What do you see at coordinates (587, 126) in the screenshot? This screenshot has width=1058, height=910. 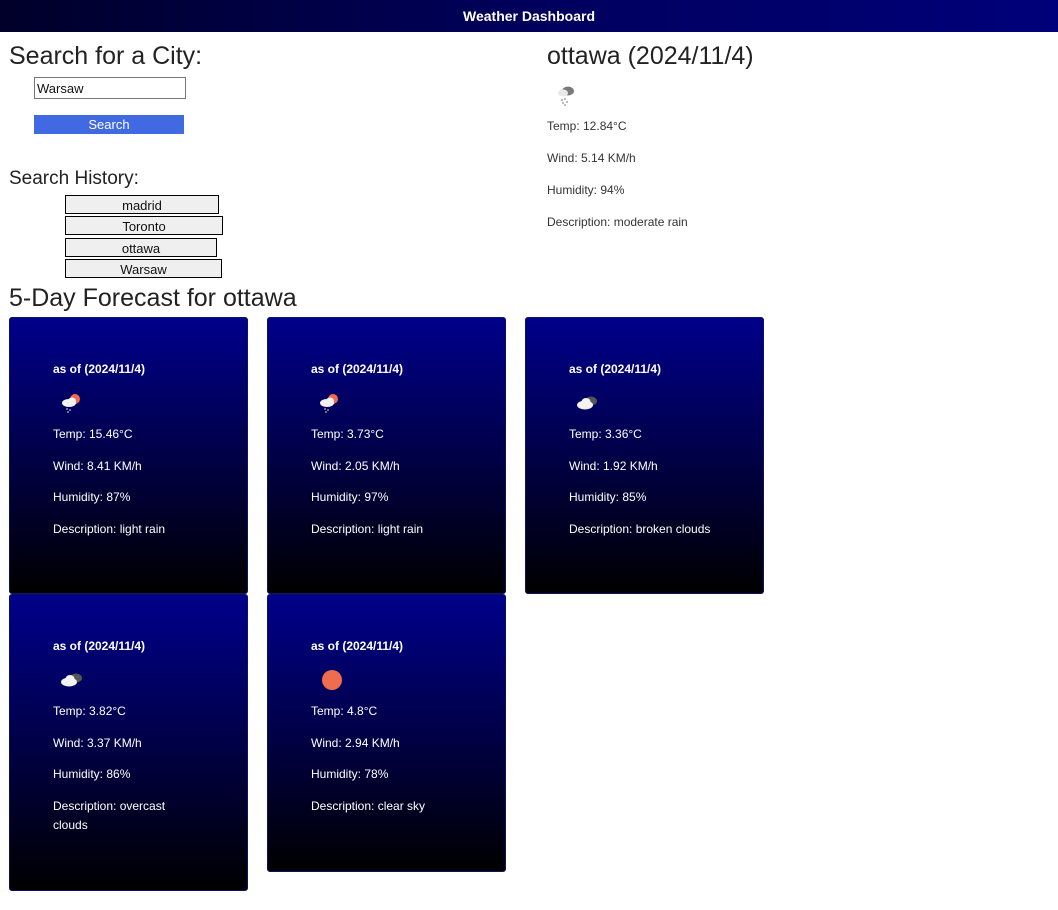 I see `current-temp: Temp: 12.84°C` at bounding box center [587, 126].